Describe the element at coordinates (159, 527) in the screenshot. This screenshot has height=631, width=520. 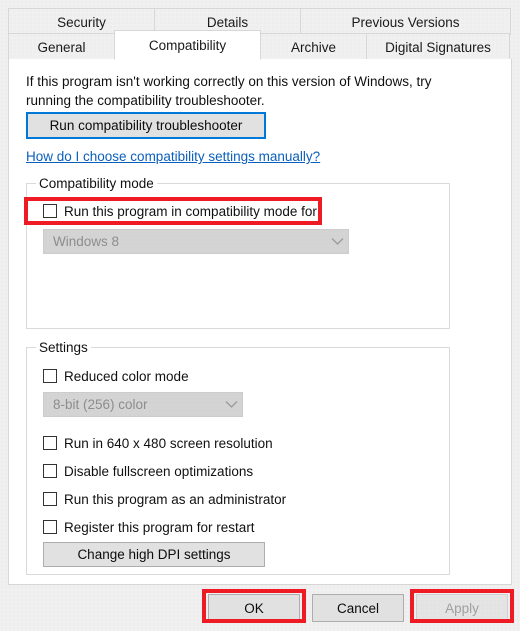
I see `register-for-restart-label: Register this program for restart` at that location.